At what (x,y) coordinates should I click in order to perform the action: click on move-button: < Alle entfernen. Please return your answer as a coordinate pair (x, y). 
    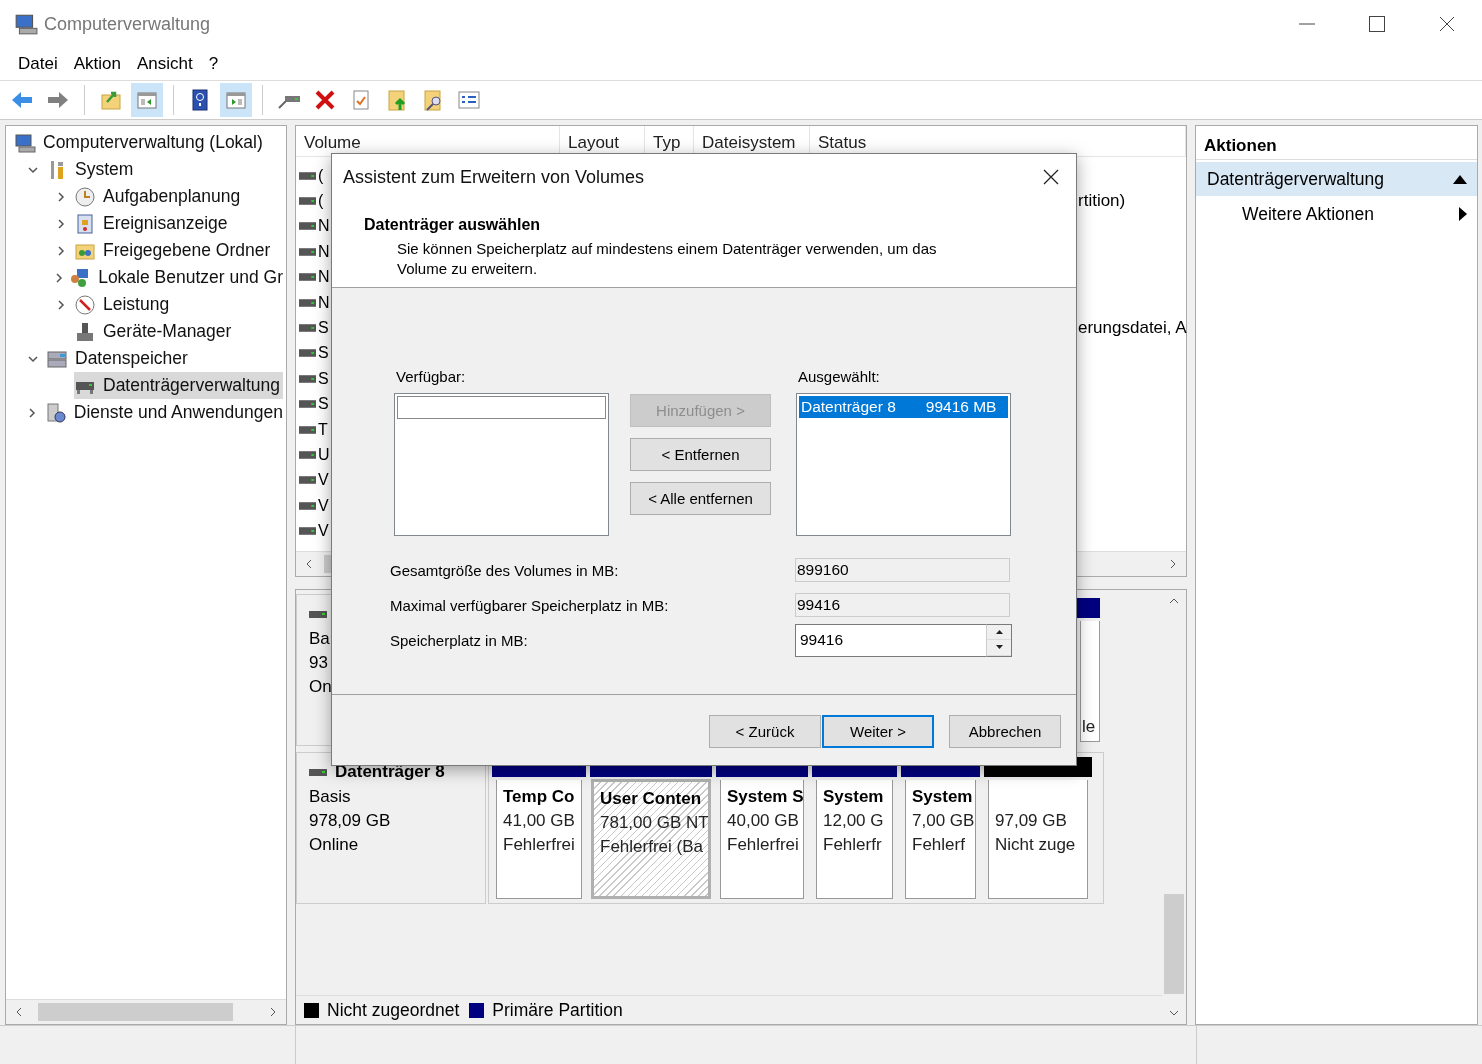
    Looking at the image, I should click on (700, 498).